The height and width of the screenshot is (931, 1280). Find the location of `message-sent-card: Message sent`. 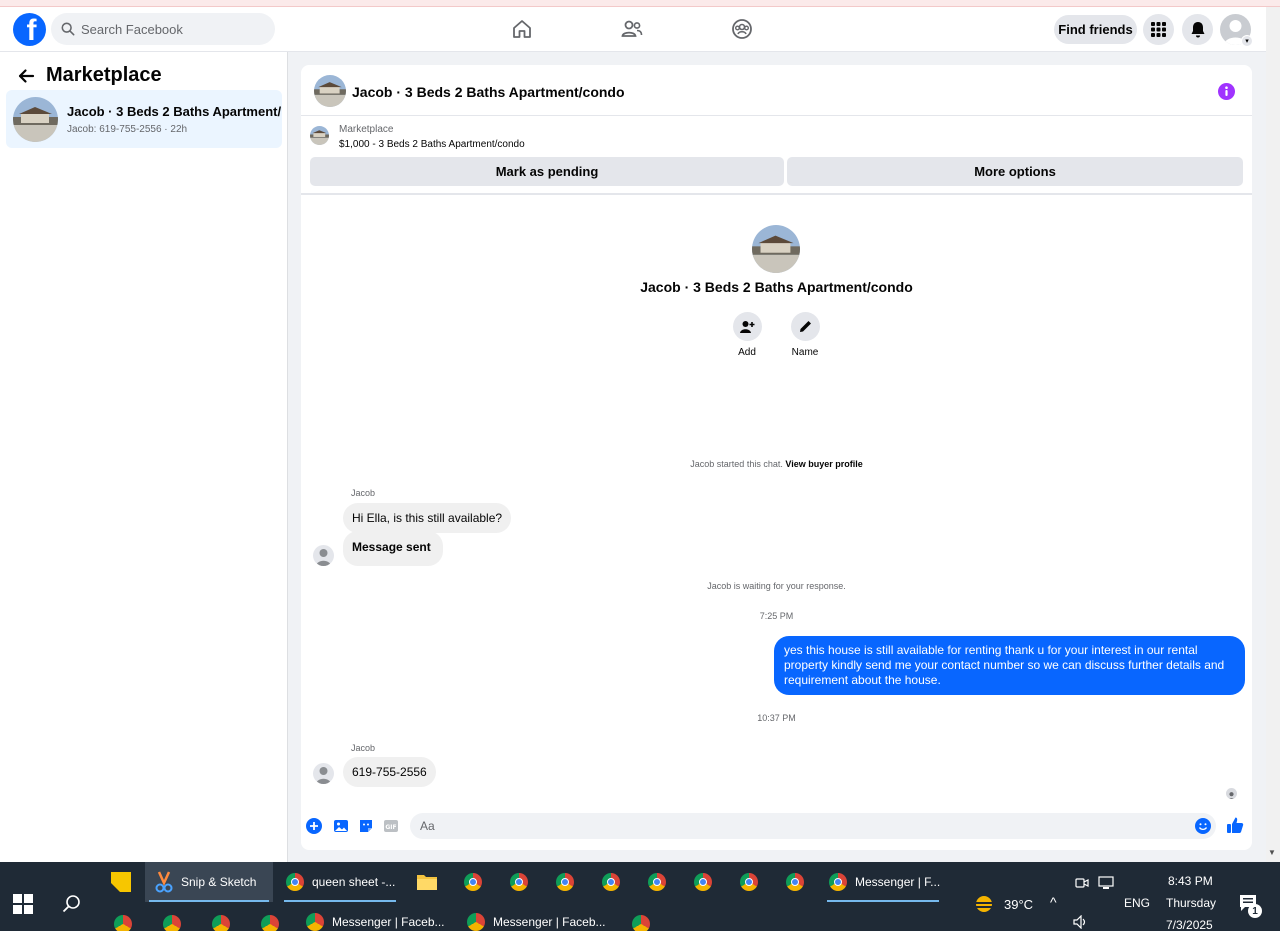

message-sent-card: Message sent is located at coordinates (393, 548).